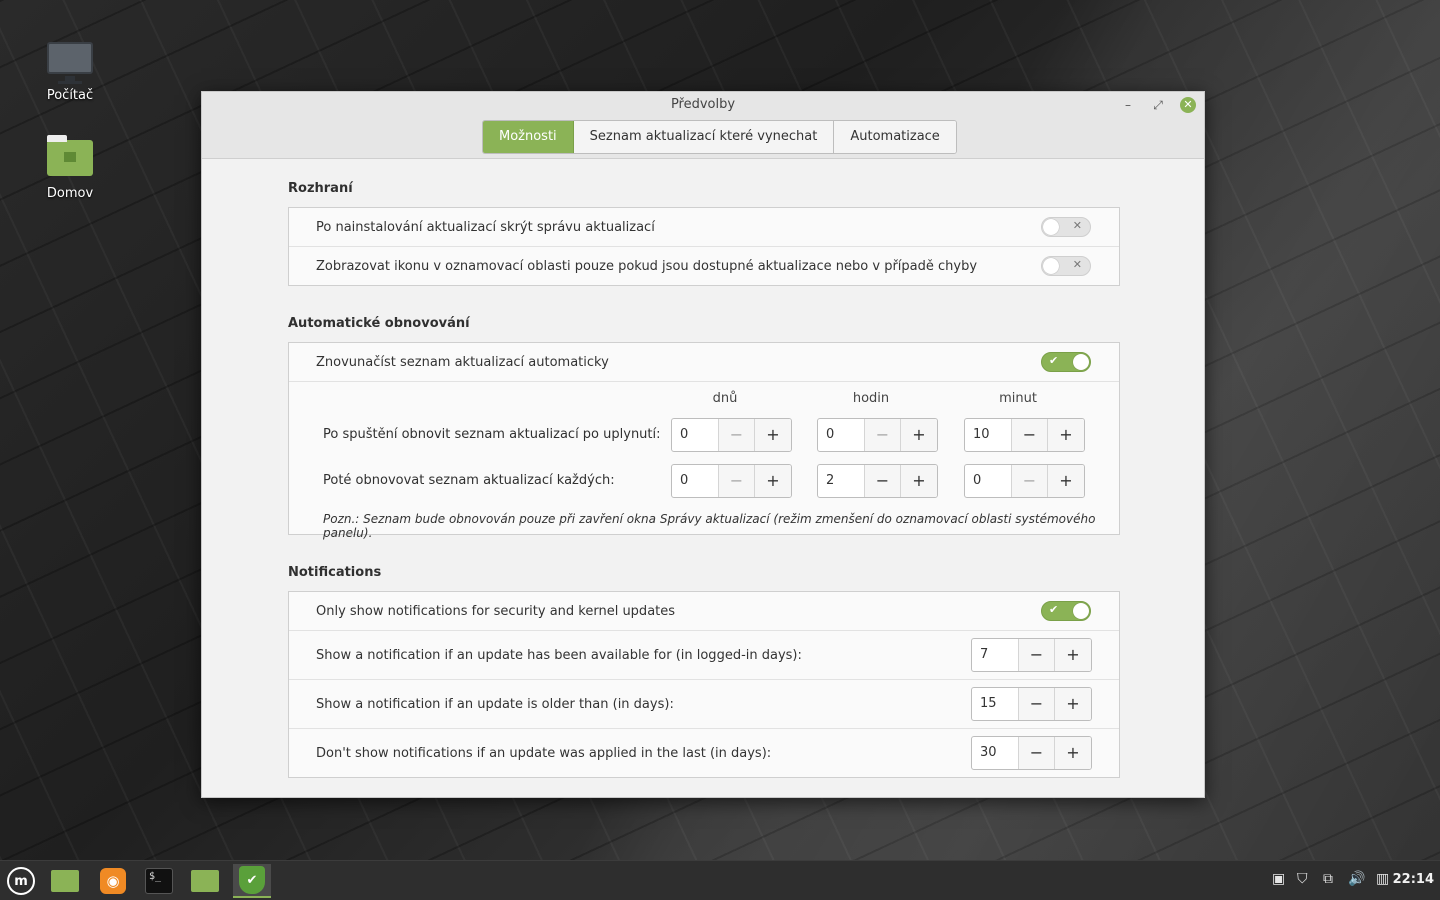  I want to click on older-than-days-stepper: 15 − +, so click(1031, 704).